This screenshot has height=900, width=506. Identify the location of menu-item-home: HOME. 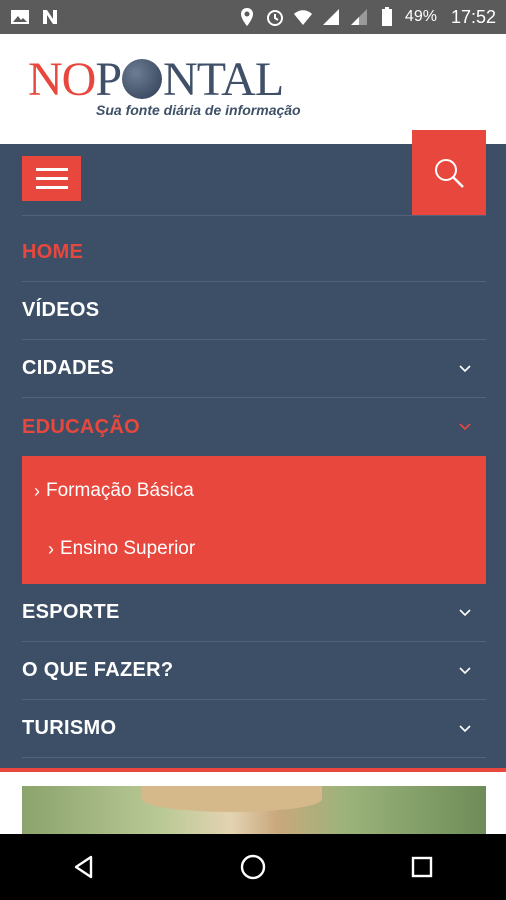
(254, 253).